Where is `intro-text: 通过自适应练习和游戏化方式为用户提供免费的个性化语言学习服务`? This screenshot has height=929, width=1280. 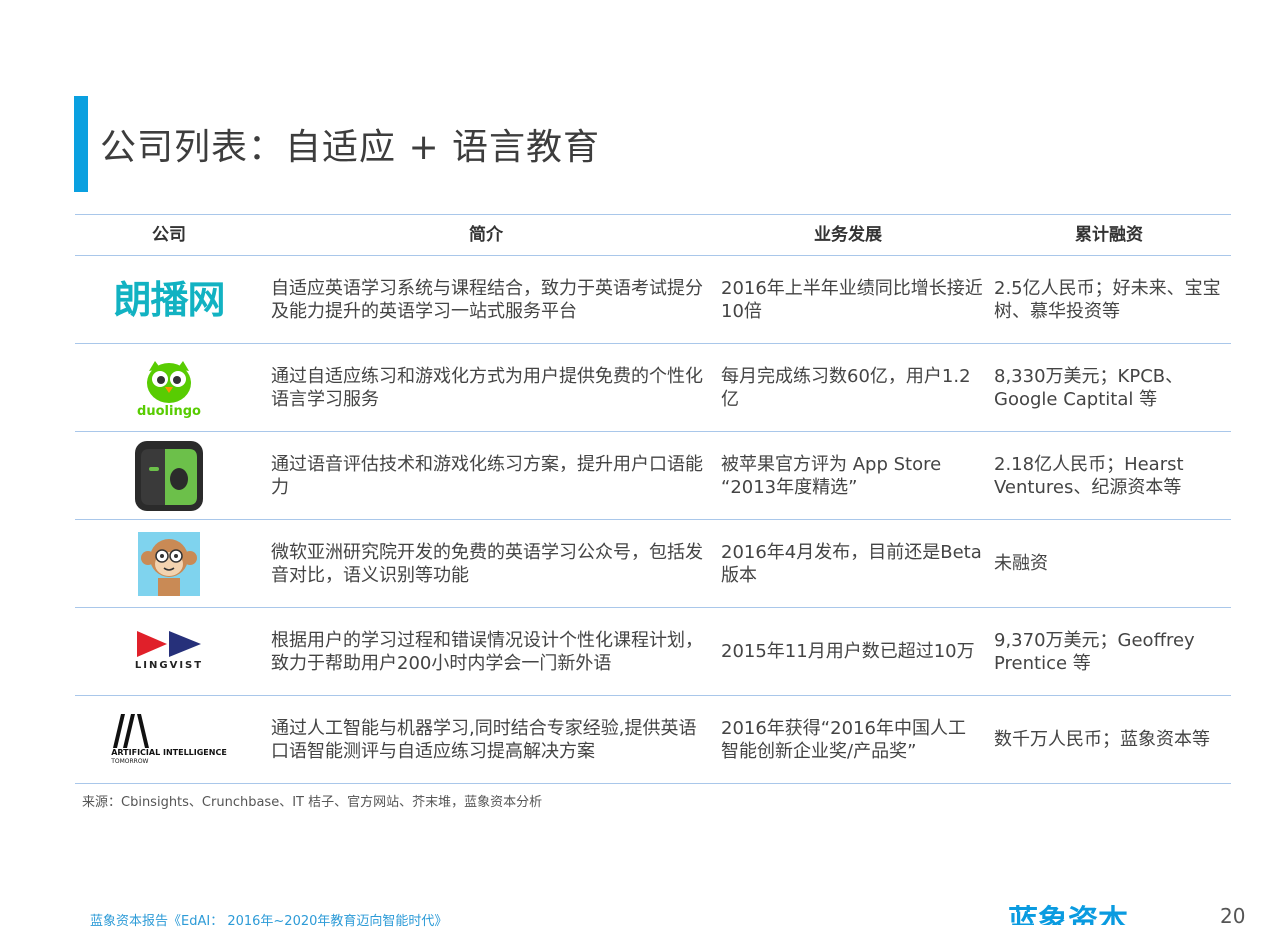
intro-text: 通过自适应练习和游戏化方式为用户提供免费的个性化语言学习服务 is located at coordinates (487, 387).